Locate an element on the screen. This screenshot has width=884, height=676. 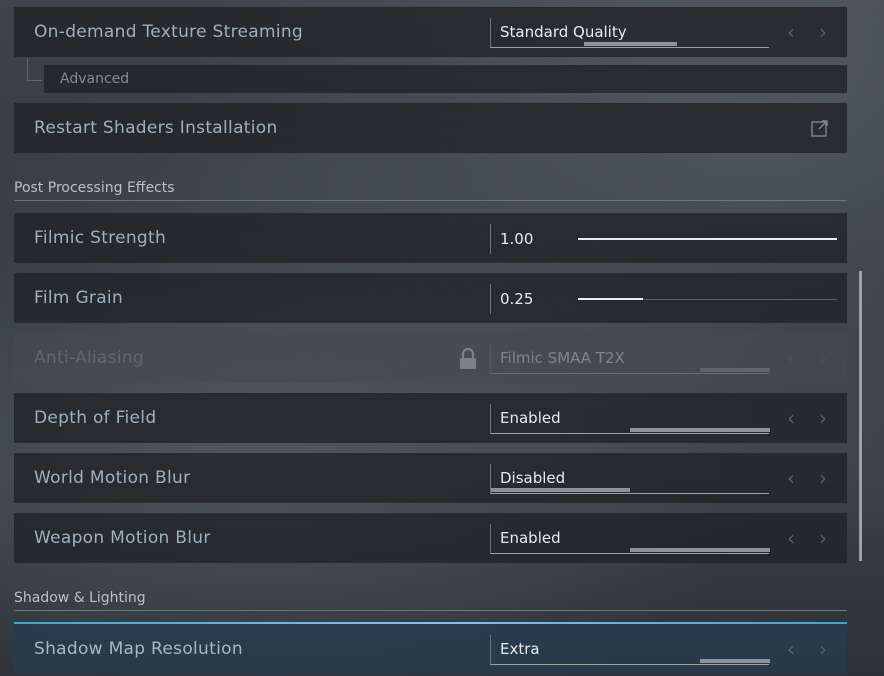
value-selector: Disabled is located at coordinates (629, 479).